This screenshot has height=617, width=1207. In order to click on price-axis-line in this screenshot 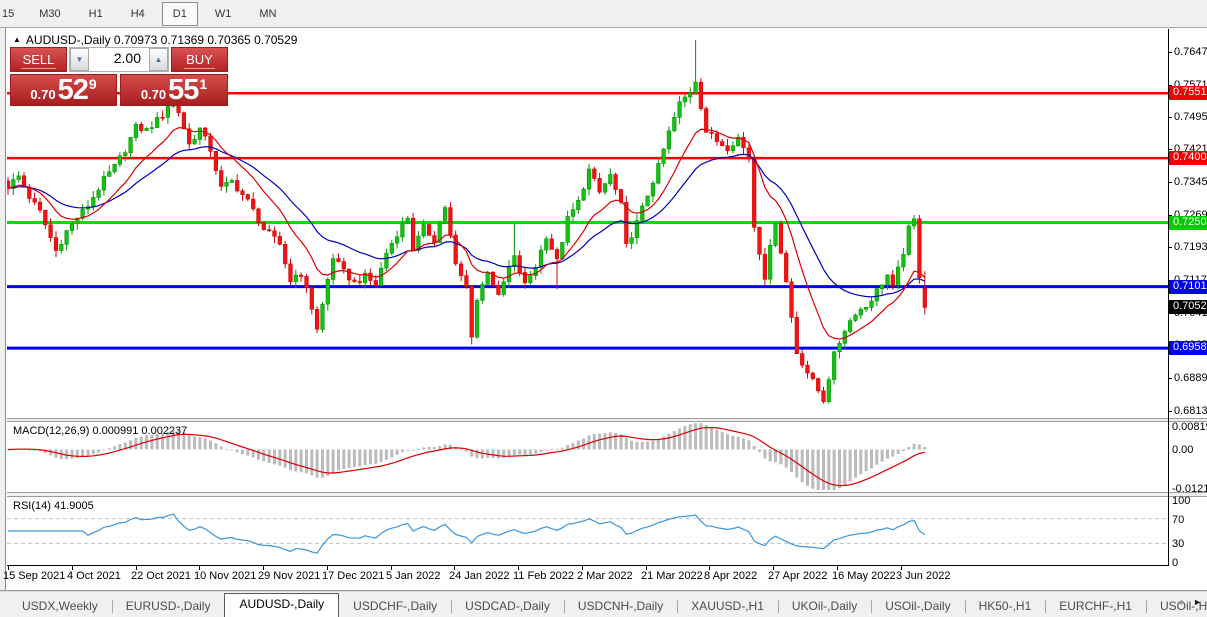, I will do `click(1168, 297)`.